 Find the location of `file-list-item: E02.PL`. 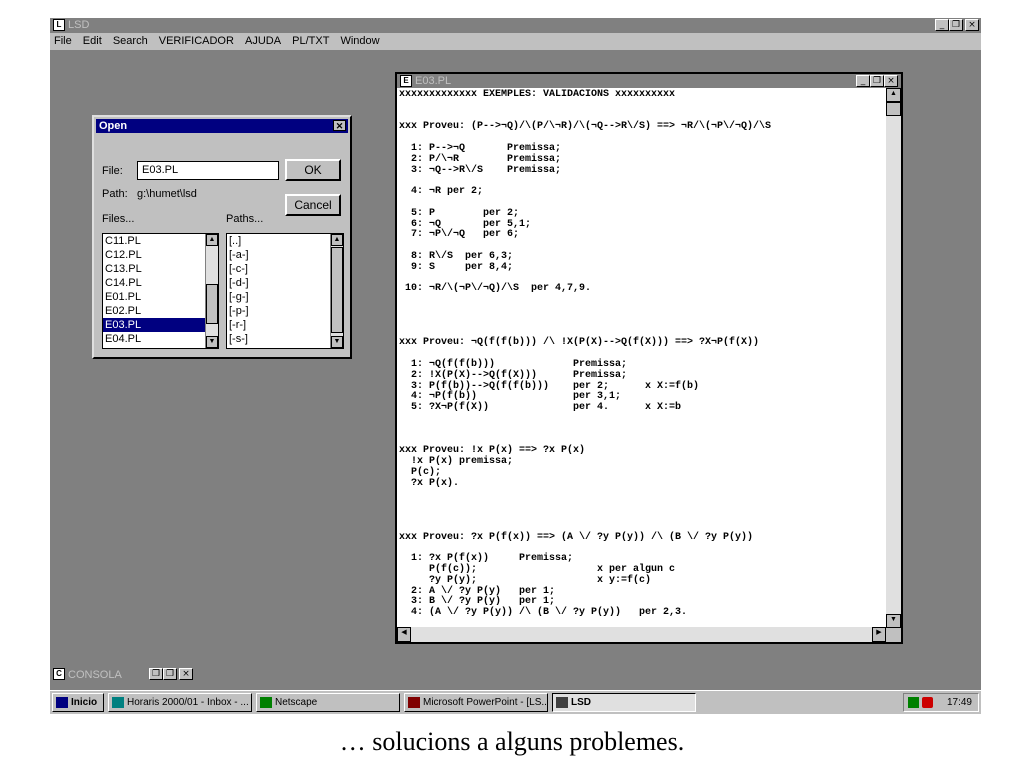

file-list-item: E02.PL is located at coordinates (160, 311).